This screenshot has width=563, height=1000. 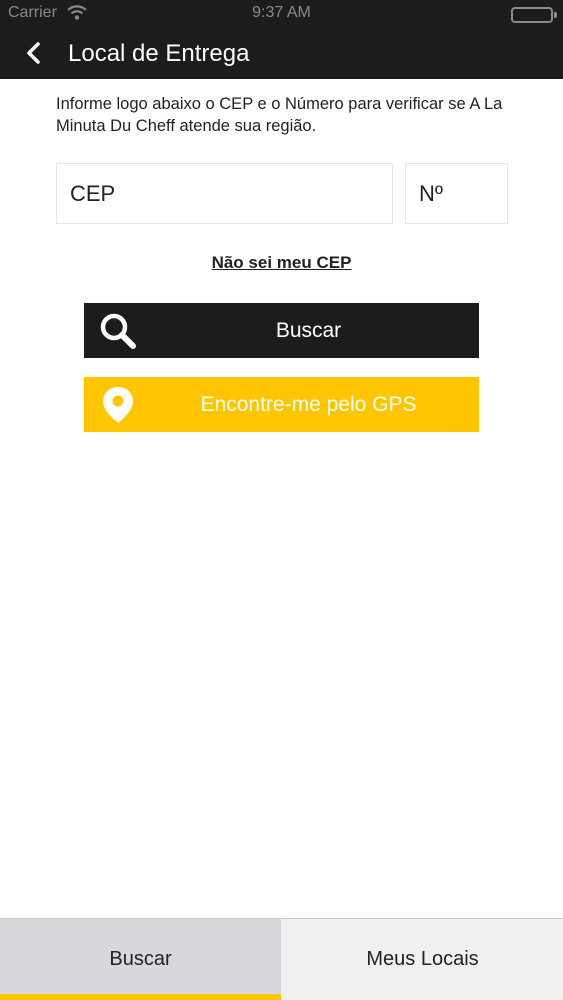 I want to click on search-button-label: Buscar, so click(x=308, y=330).